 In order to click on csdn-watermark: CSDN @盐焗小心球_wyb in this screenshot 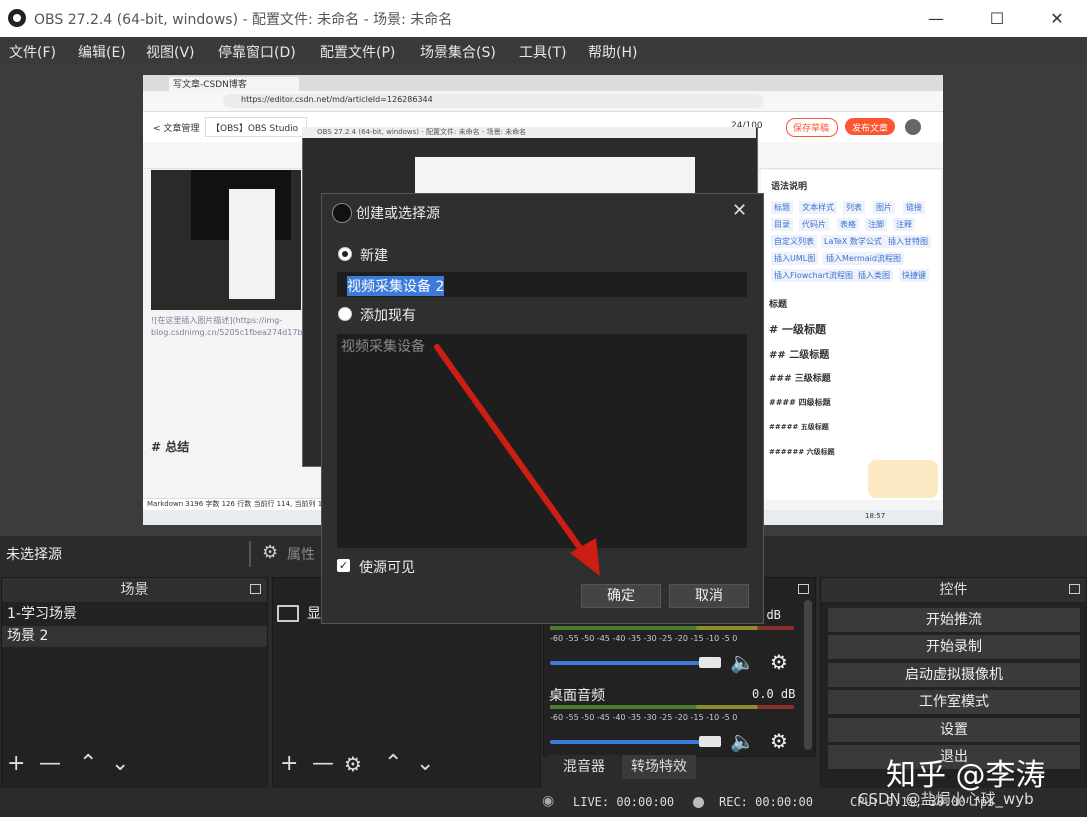, I will do `click(946, 799)`.